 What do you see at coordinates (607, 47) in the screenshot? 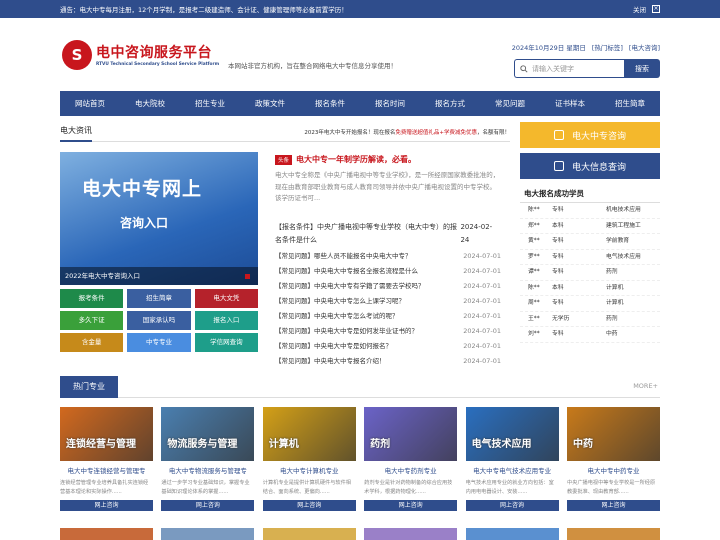
I see `hot-tags-link: [热门标签]` at bounding box center [607, 47].